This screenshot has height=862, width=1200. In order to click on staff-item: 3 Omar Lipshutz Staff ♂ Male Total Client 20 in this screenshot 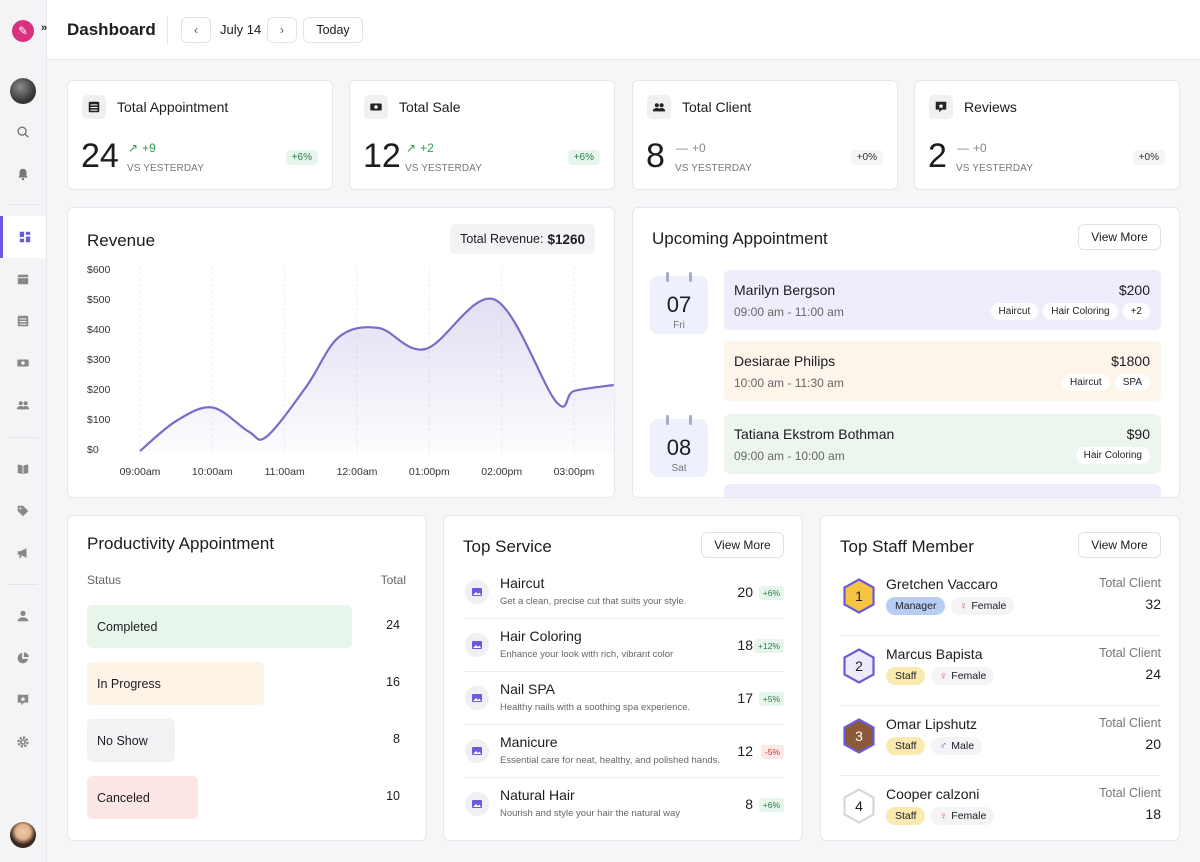, I will do `click(1000, 741)`.